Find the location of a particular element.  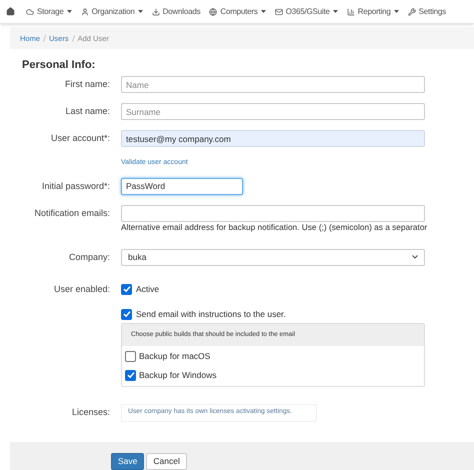

text-field: Surname is located at coordinates (273, 111).